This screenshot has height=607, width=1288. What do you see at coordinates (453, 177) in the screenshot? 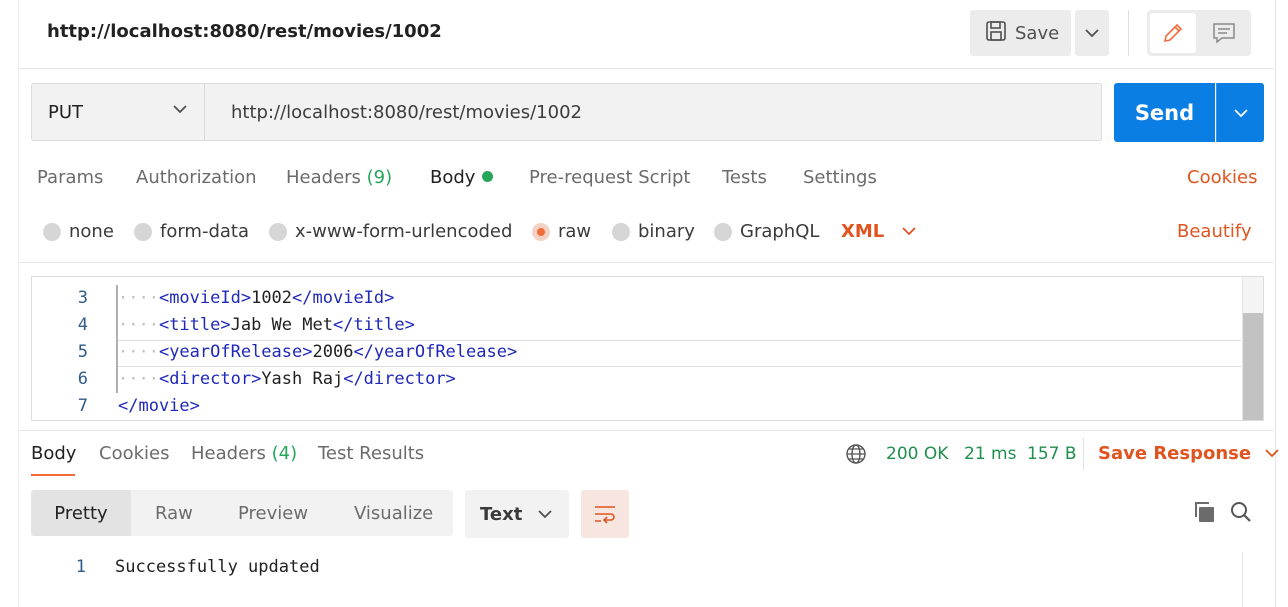
I see `tab-body-label: Body` at bounding box center [453, 177].